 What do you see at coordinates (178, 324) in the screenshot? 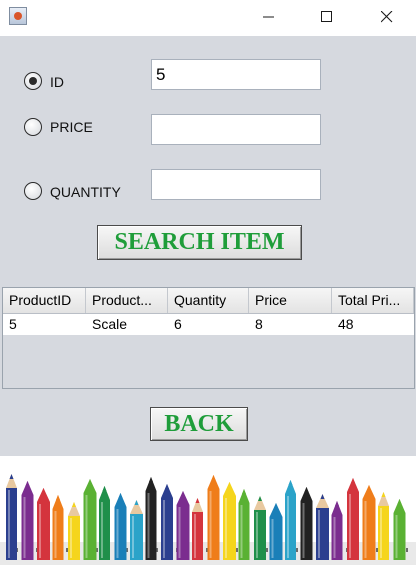
I see `cell-quantity: 6` at bounding box center [178, 324].